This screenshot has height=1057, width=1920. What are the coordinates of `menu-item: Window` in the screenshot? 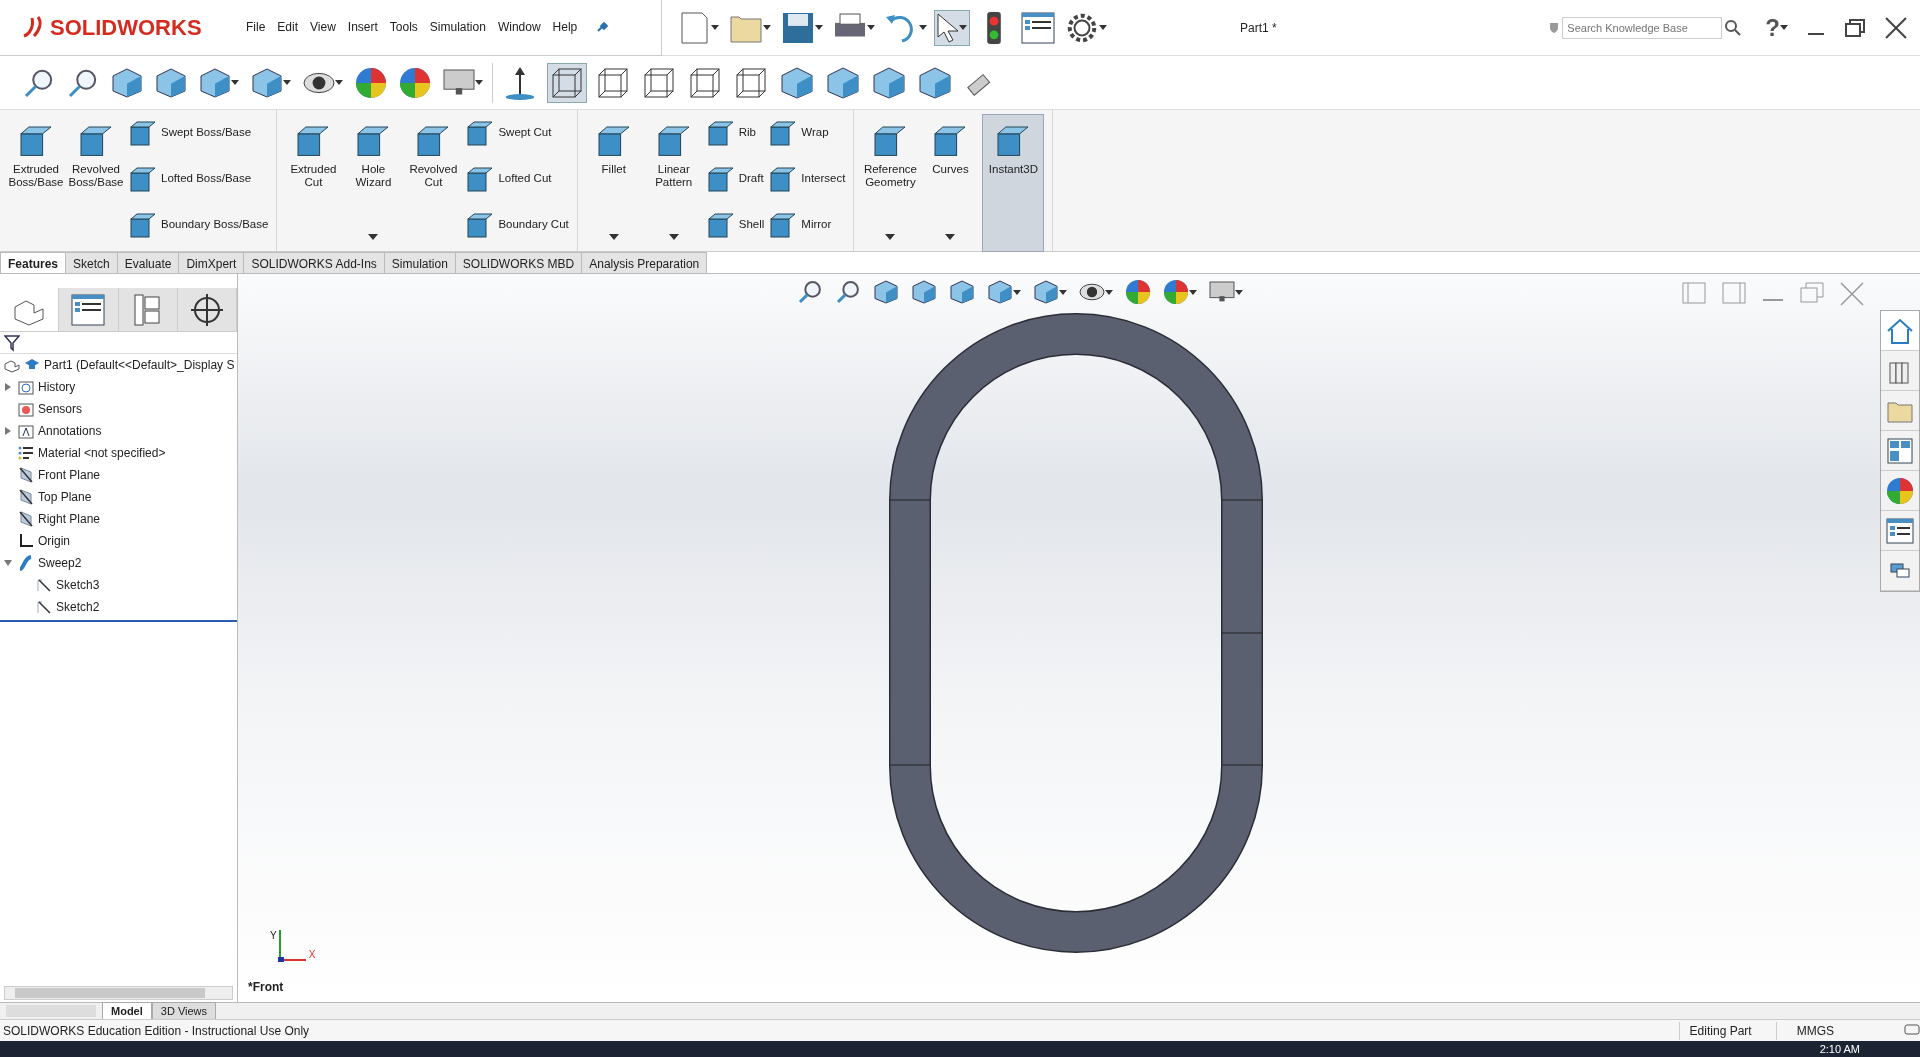 It's located at (519, 27).